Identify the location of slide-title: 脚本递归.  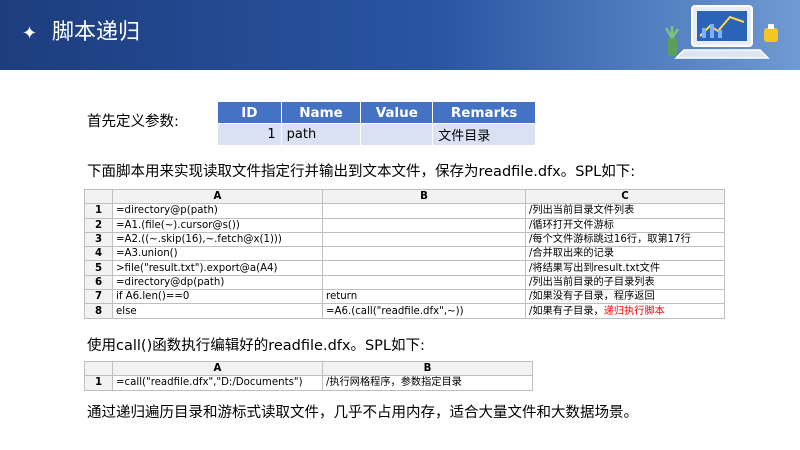
(96, 32).